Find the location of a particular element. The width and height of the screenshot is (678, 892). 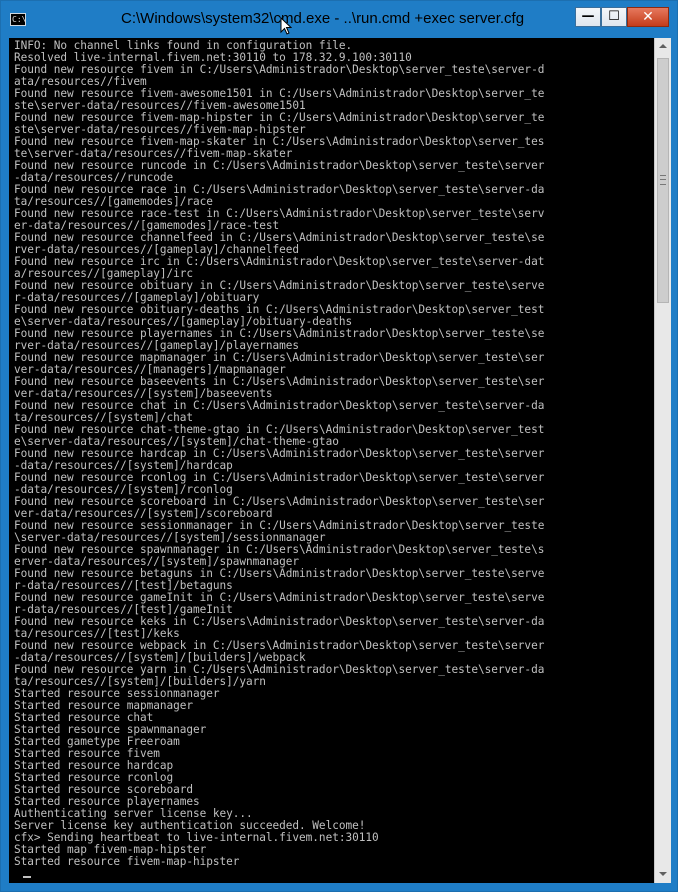

scroll-up-button is located at coordinates (663, 46).